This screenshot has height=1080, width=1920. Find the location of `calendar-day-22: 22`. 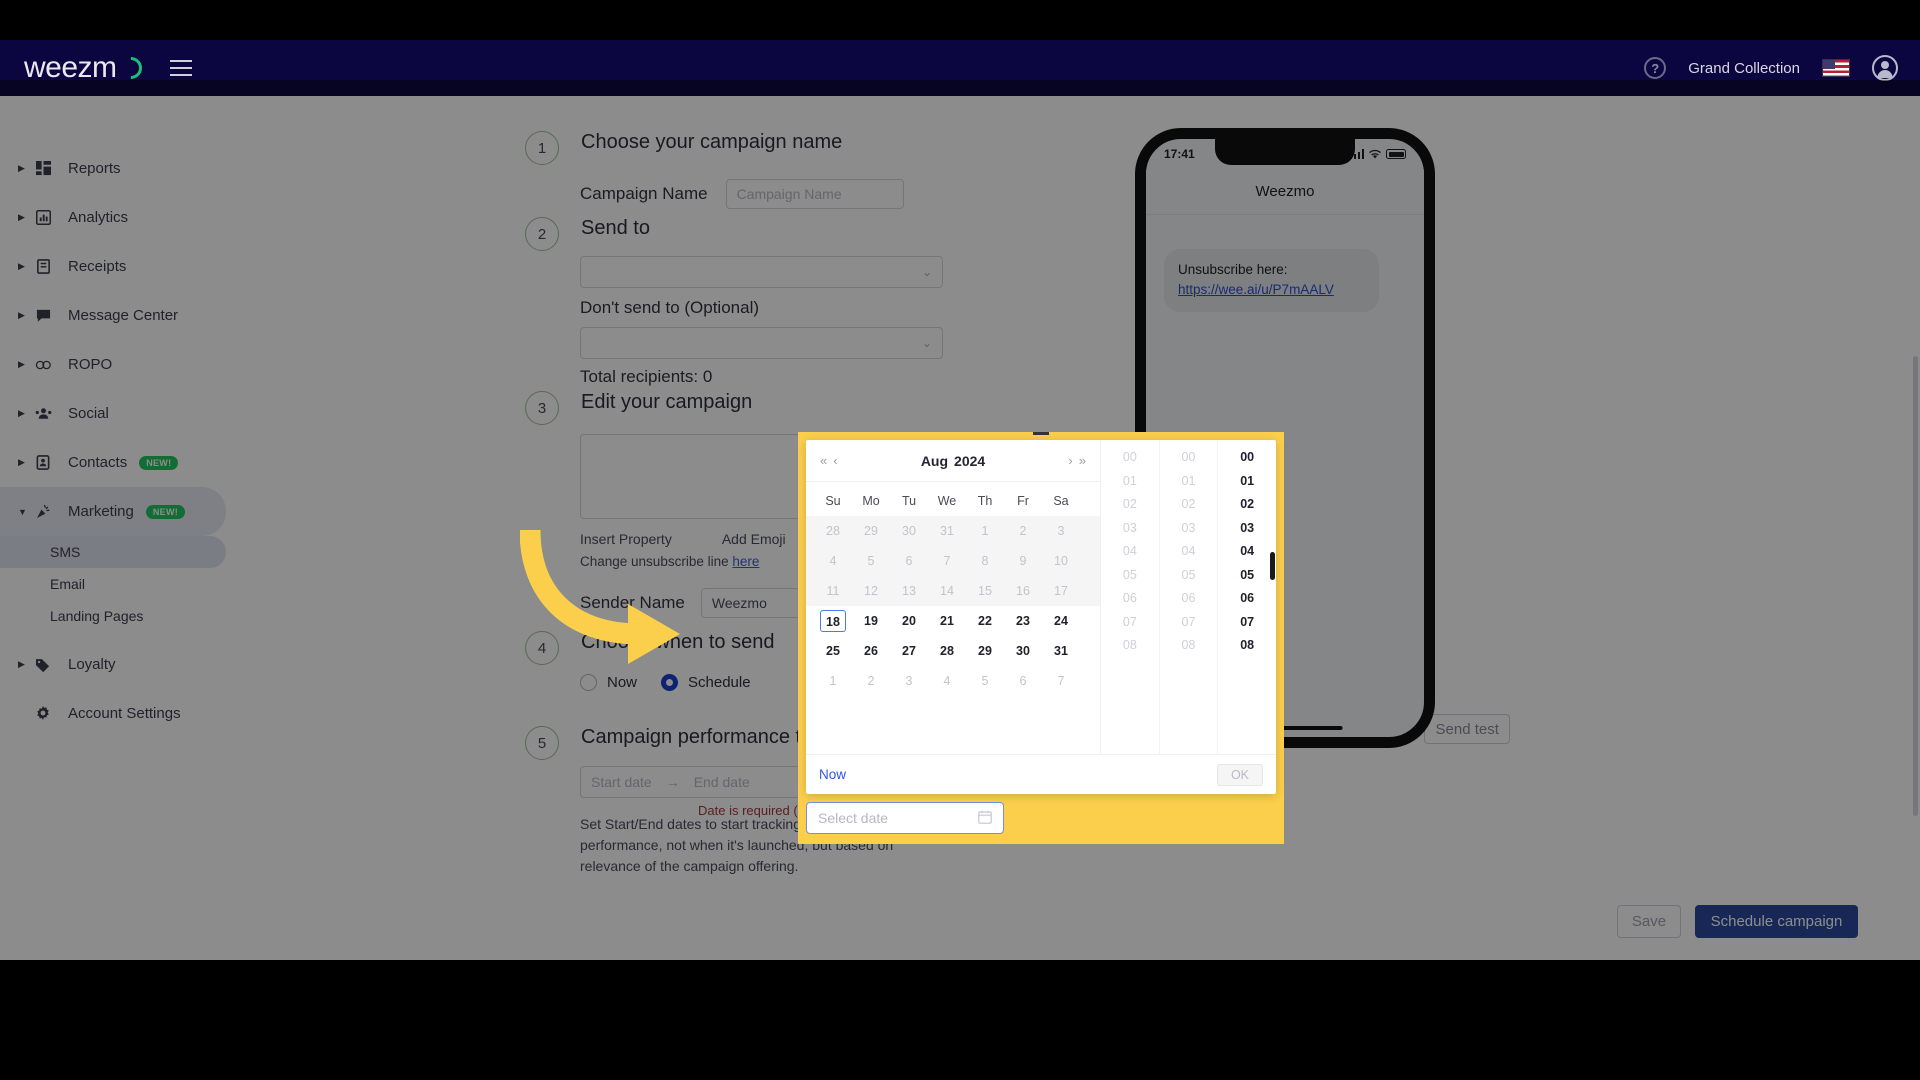

calendar-day-22: 22 is located at coordinates (985, 621).